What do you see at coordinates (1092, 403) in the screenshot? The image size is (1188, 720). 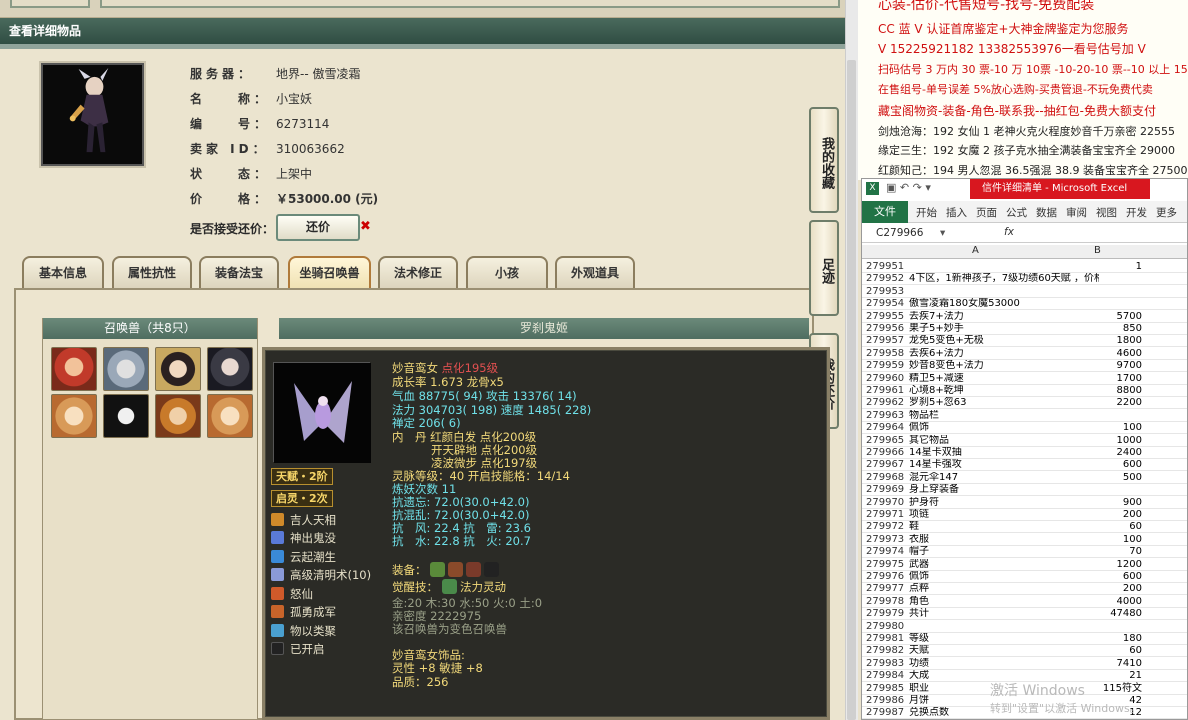 I see `cell-b: 2200` at bounding box center [1092, 403].